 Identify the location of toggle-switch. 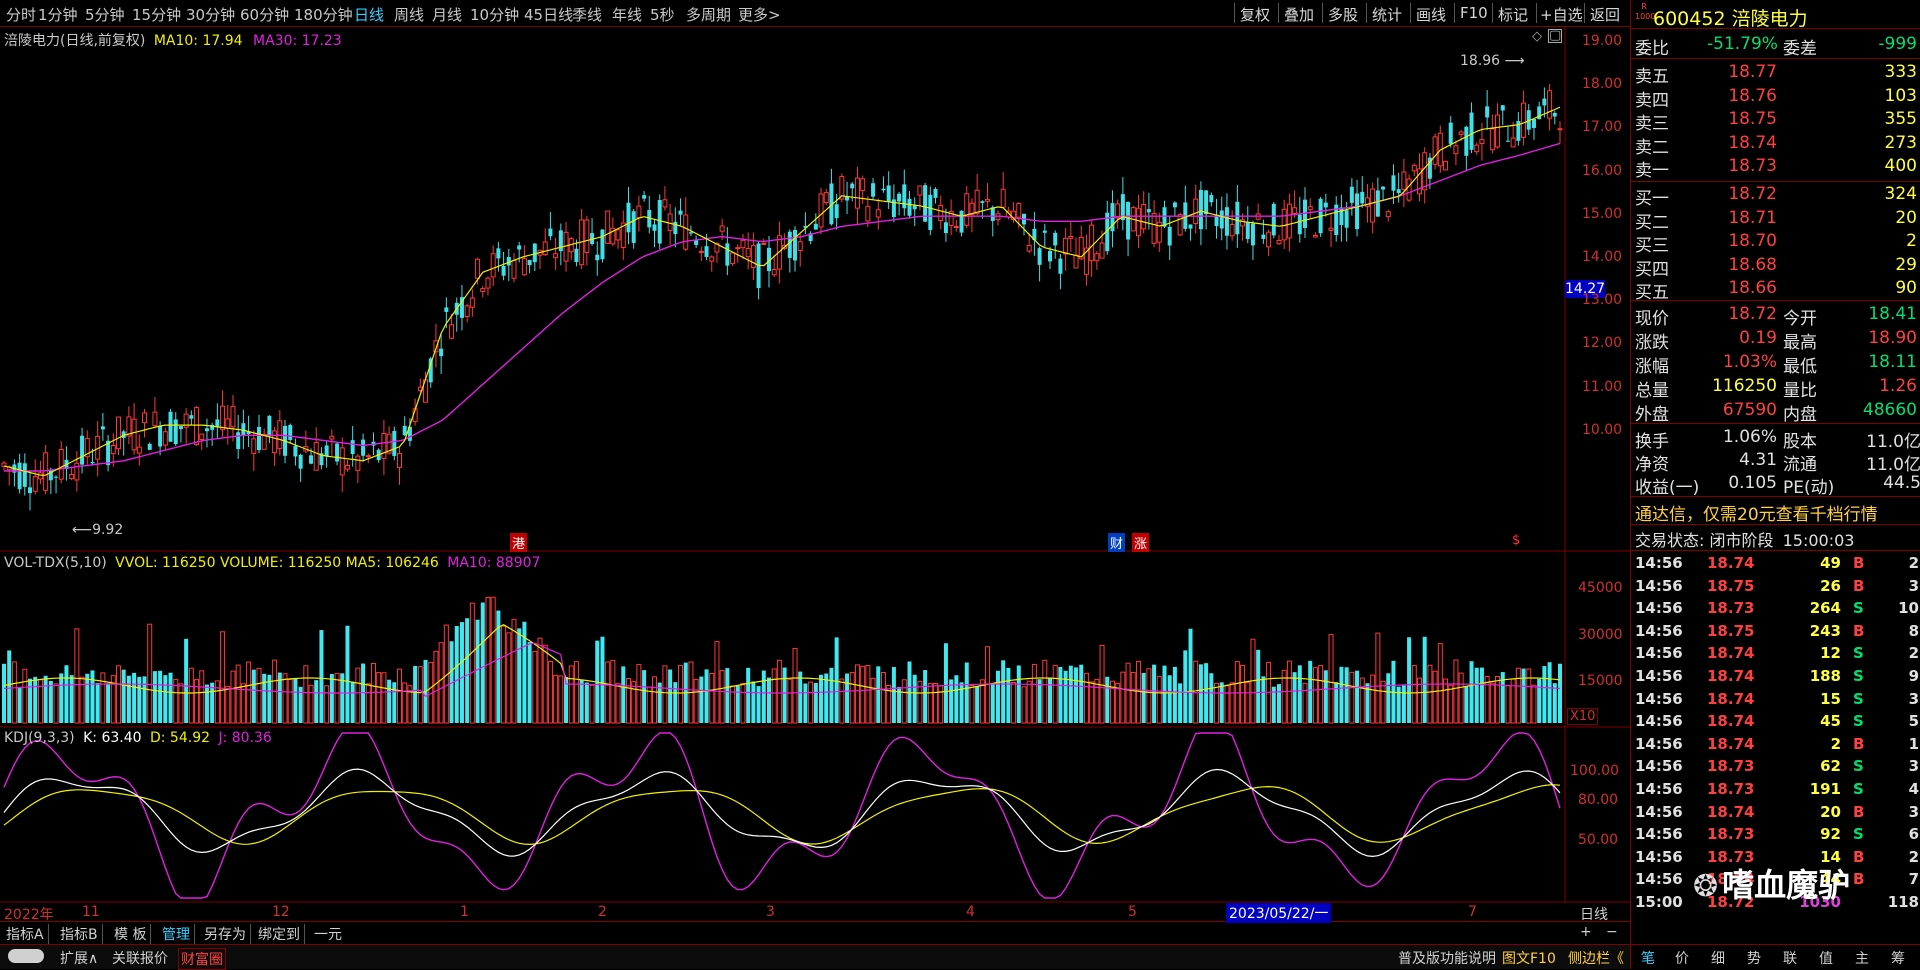
(26, 956).